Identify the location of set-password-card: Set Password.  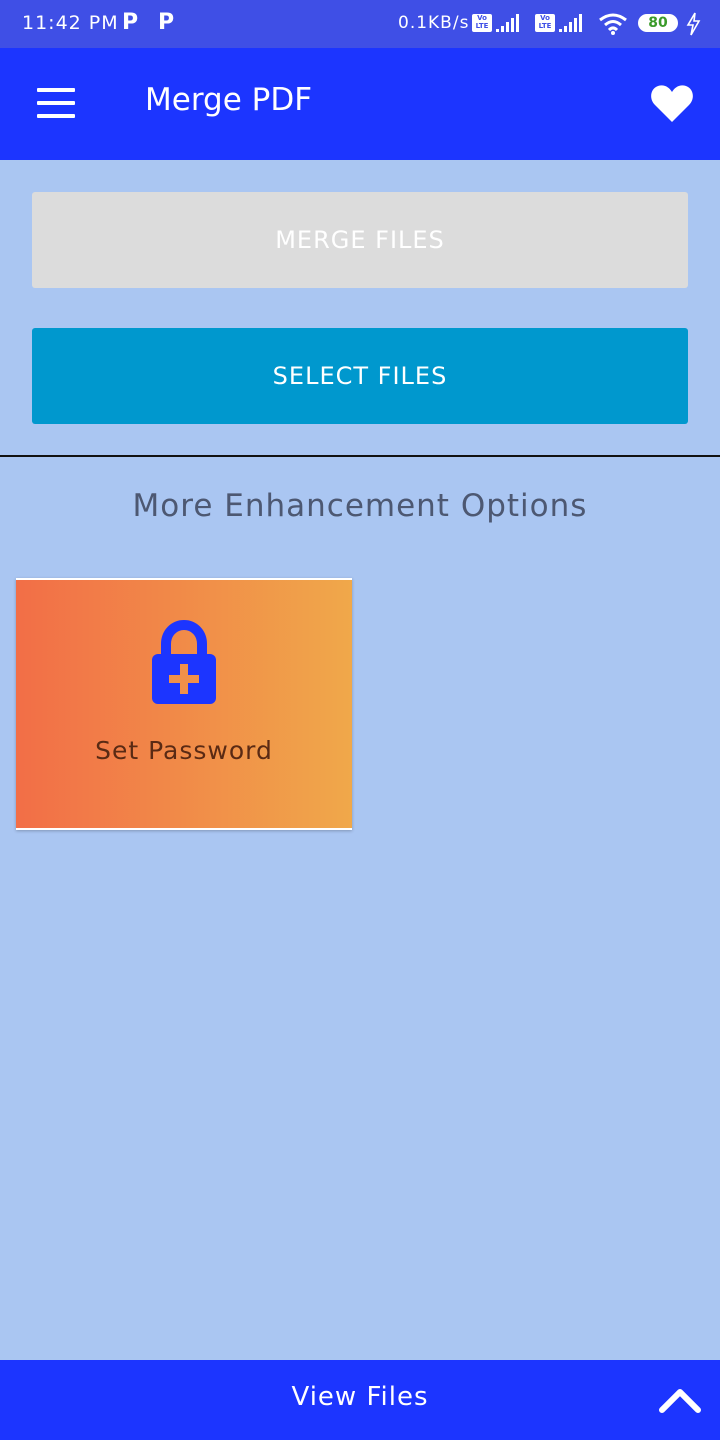
(184, 704).